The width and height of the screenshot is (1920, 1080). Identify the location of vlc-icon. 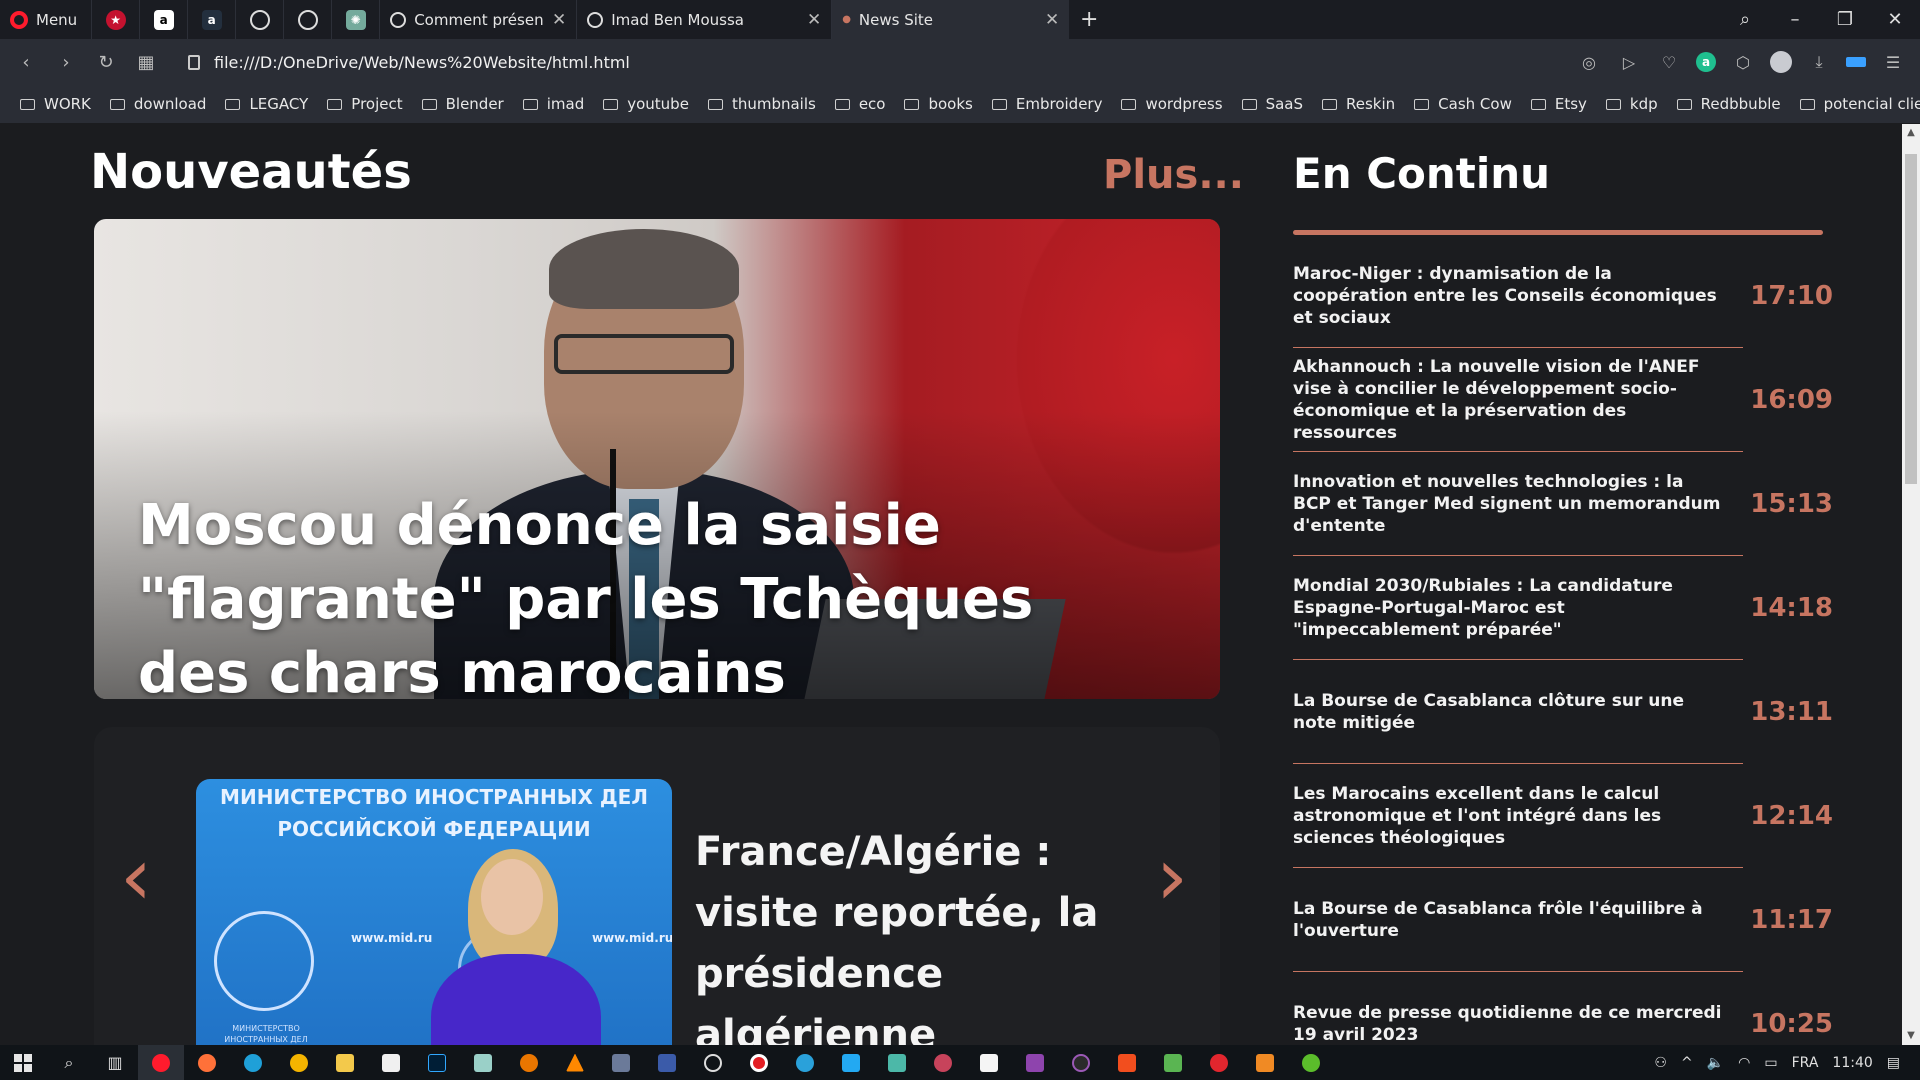
(575, 1062).